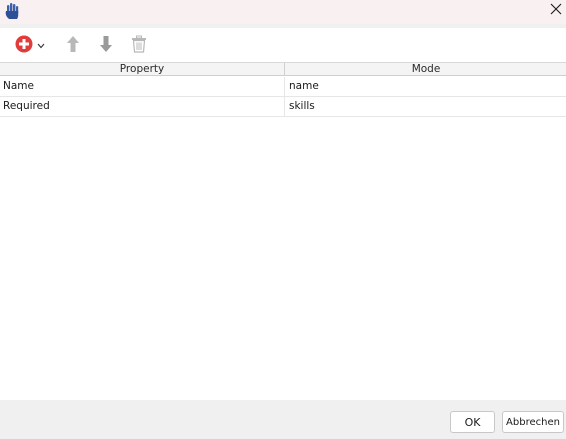  I want to click on table-row: Name name, so click(283, 87).